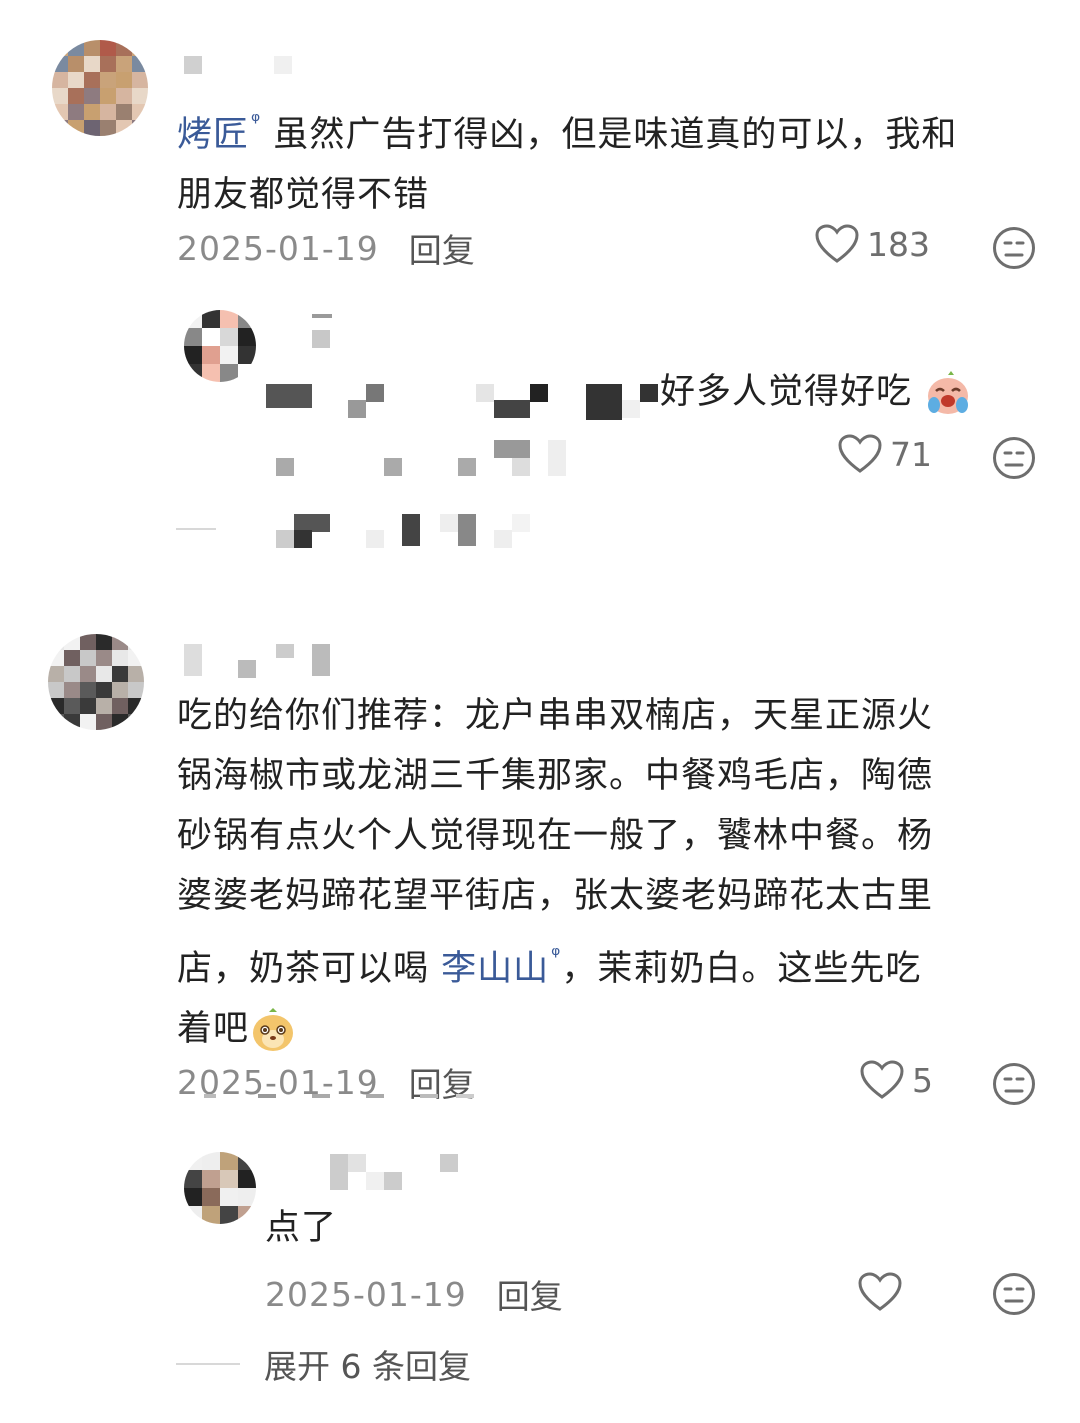 The image size is (1080, 1423). I want to click on reply-text: 好多人觉得好吃, so click(816, 392).